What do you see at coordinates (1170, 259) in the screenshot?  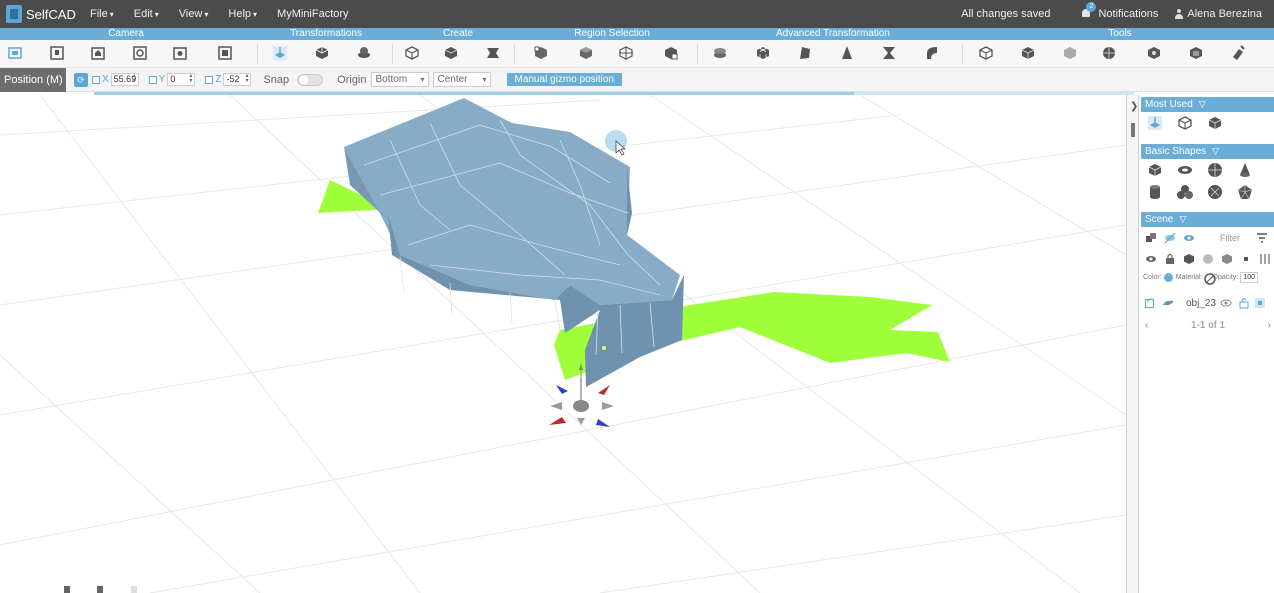 I see `lock-icon` at bounding box center [1170, 259].